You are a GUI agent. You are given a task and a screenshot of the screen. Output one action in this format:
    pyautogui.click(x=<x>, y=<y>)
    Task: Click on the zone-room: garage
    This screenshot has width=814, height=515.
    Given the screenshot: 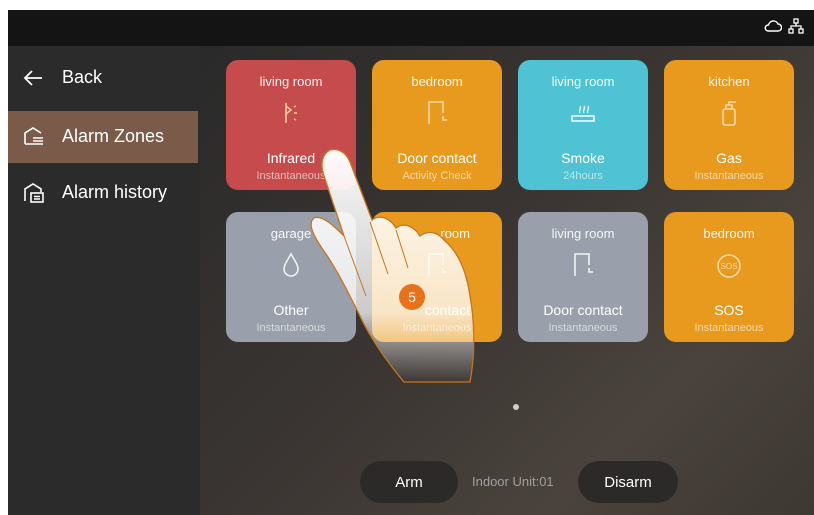 What is the action you would take?
    pyautogui.click(x=291, y=233)
    